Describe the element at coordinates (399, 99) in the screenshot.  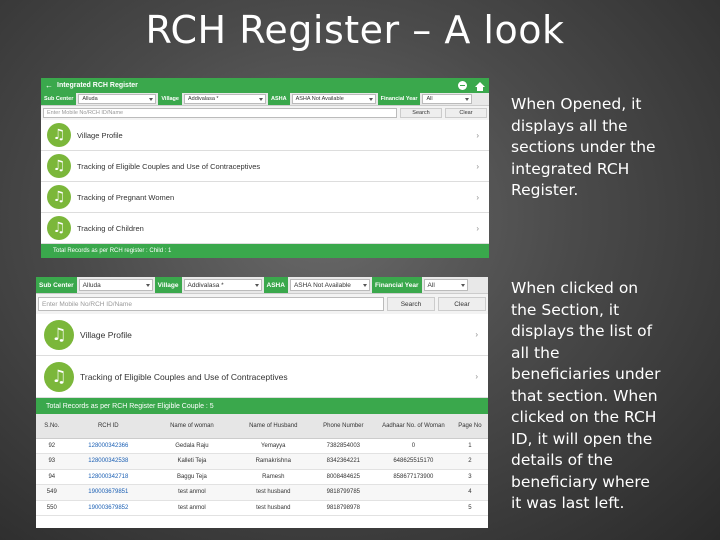
I see `financial-year-label: Financial Year` at that location.